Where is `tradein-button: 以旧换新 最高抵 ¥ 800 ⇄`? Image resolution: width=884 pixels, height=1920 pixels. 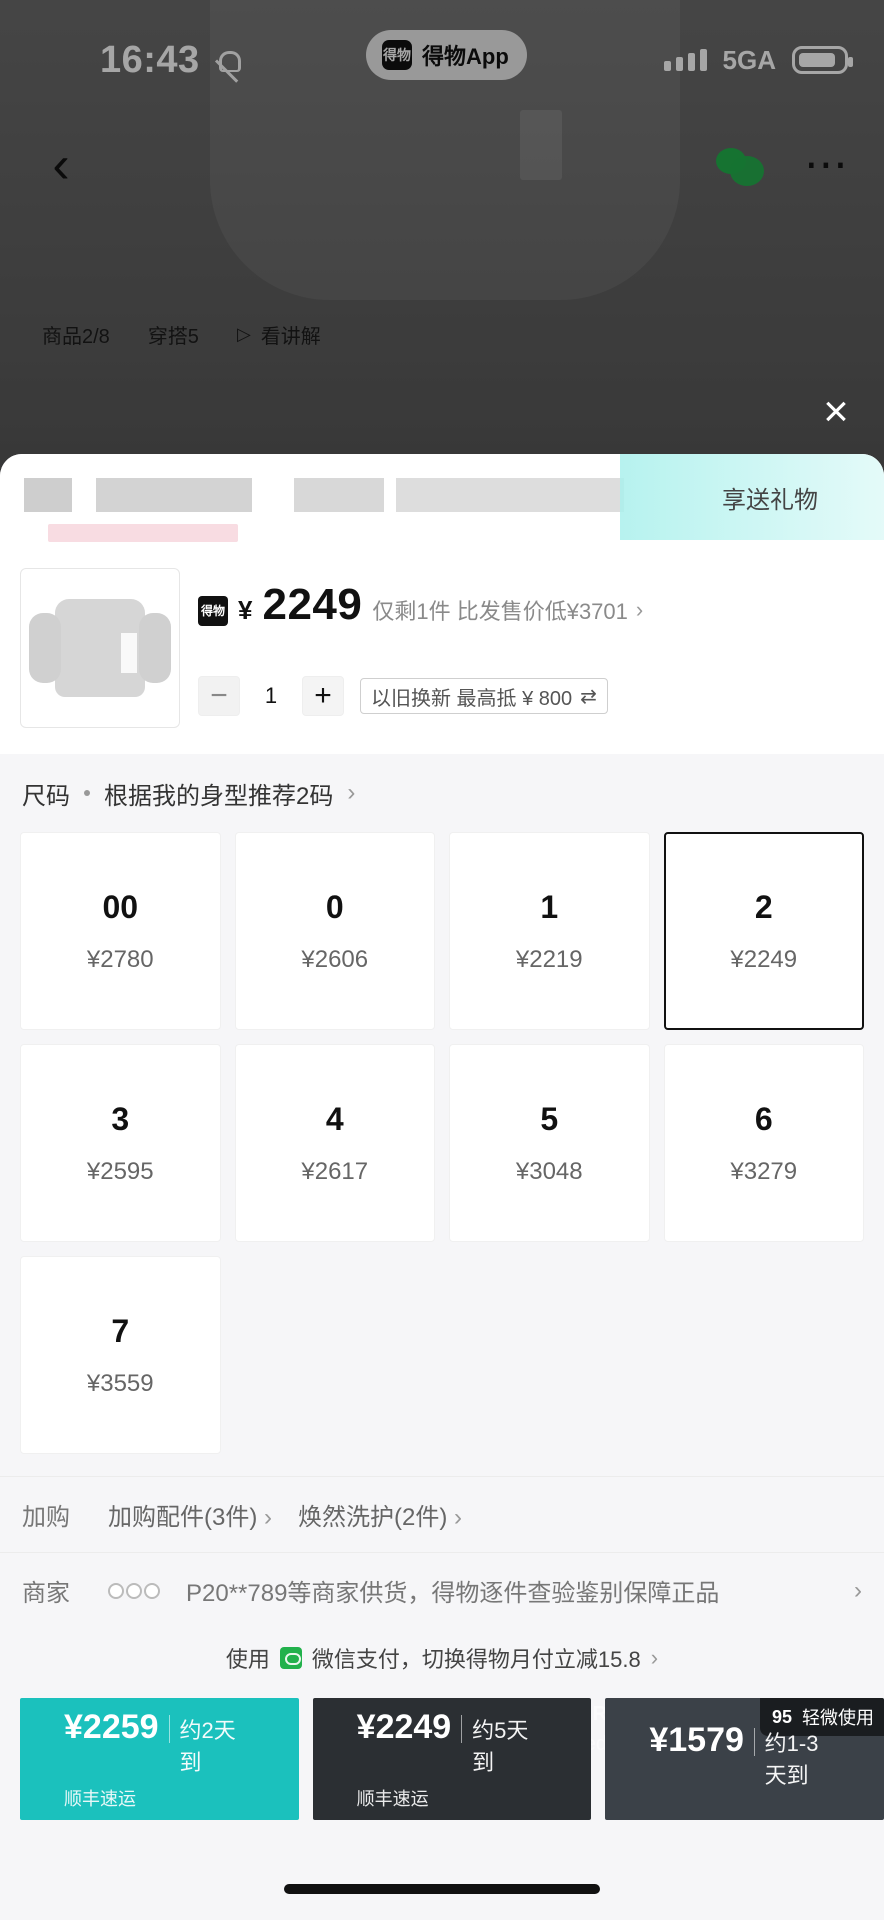
tradein-button: 以旧换新 最高抵 ¥ 800 ⇄ is located at coordinates (484, 696).